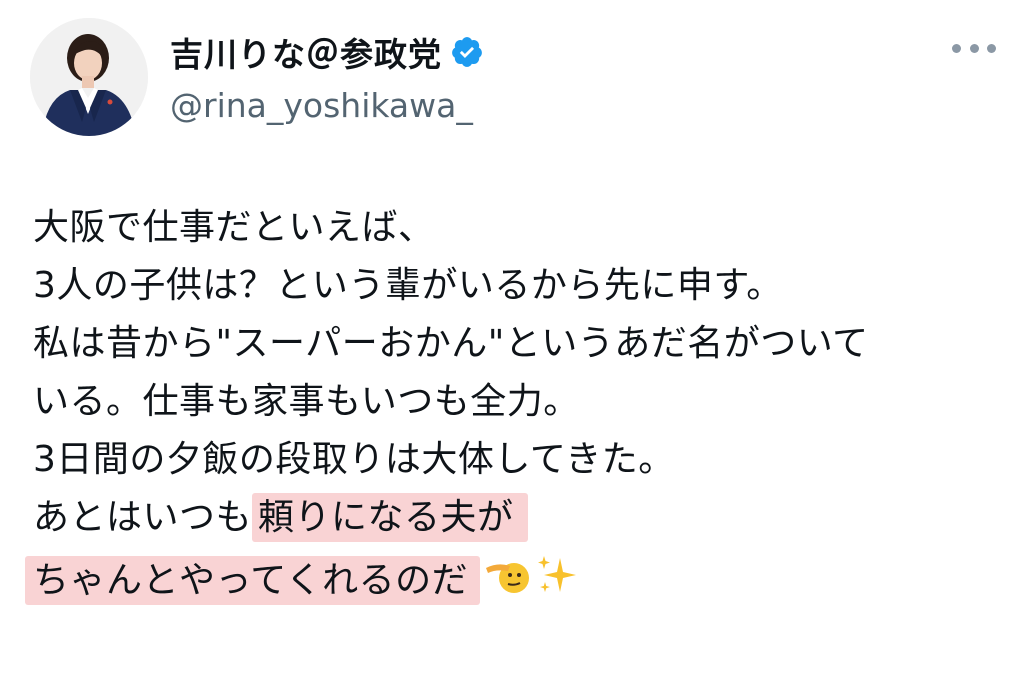 Image resolution: width=1024 pixels, height=674 pixels. I want to click on avatar, so click(89, 77).